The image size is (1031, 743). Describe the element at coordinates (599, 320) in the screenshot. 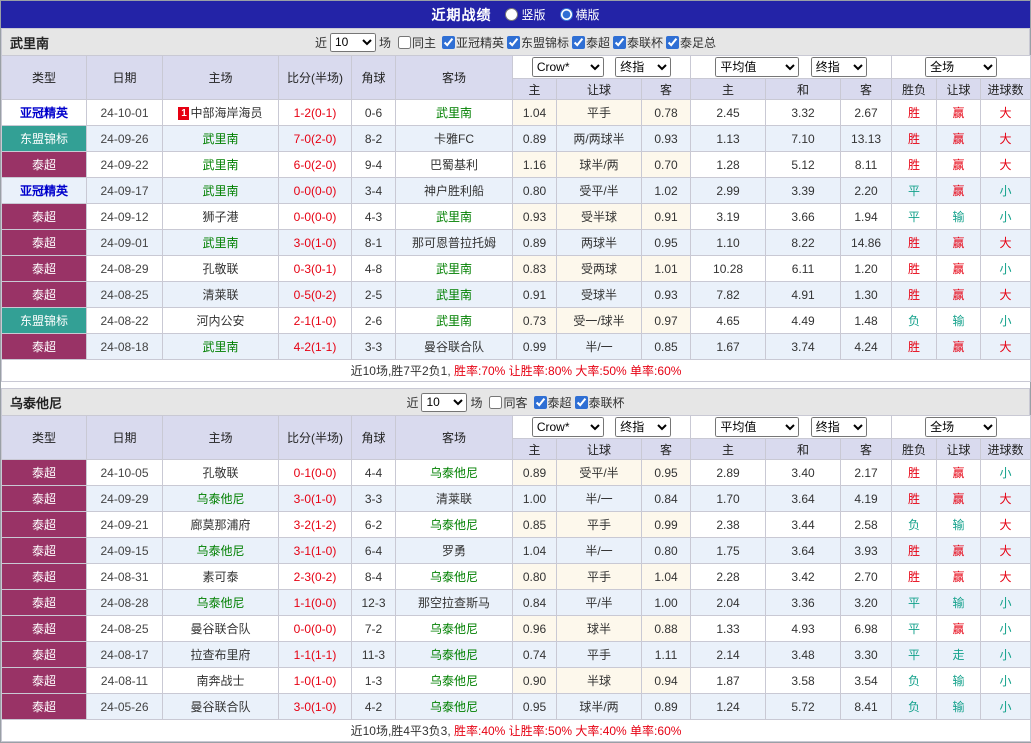

I see `odds-handicap-cell: 受一/球半` at that location.